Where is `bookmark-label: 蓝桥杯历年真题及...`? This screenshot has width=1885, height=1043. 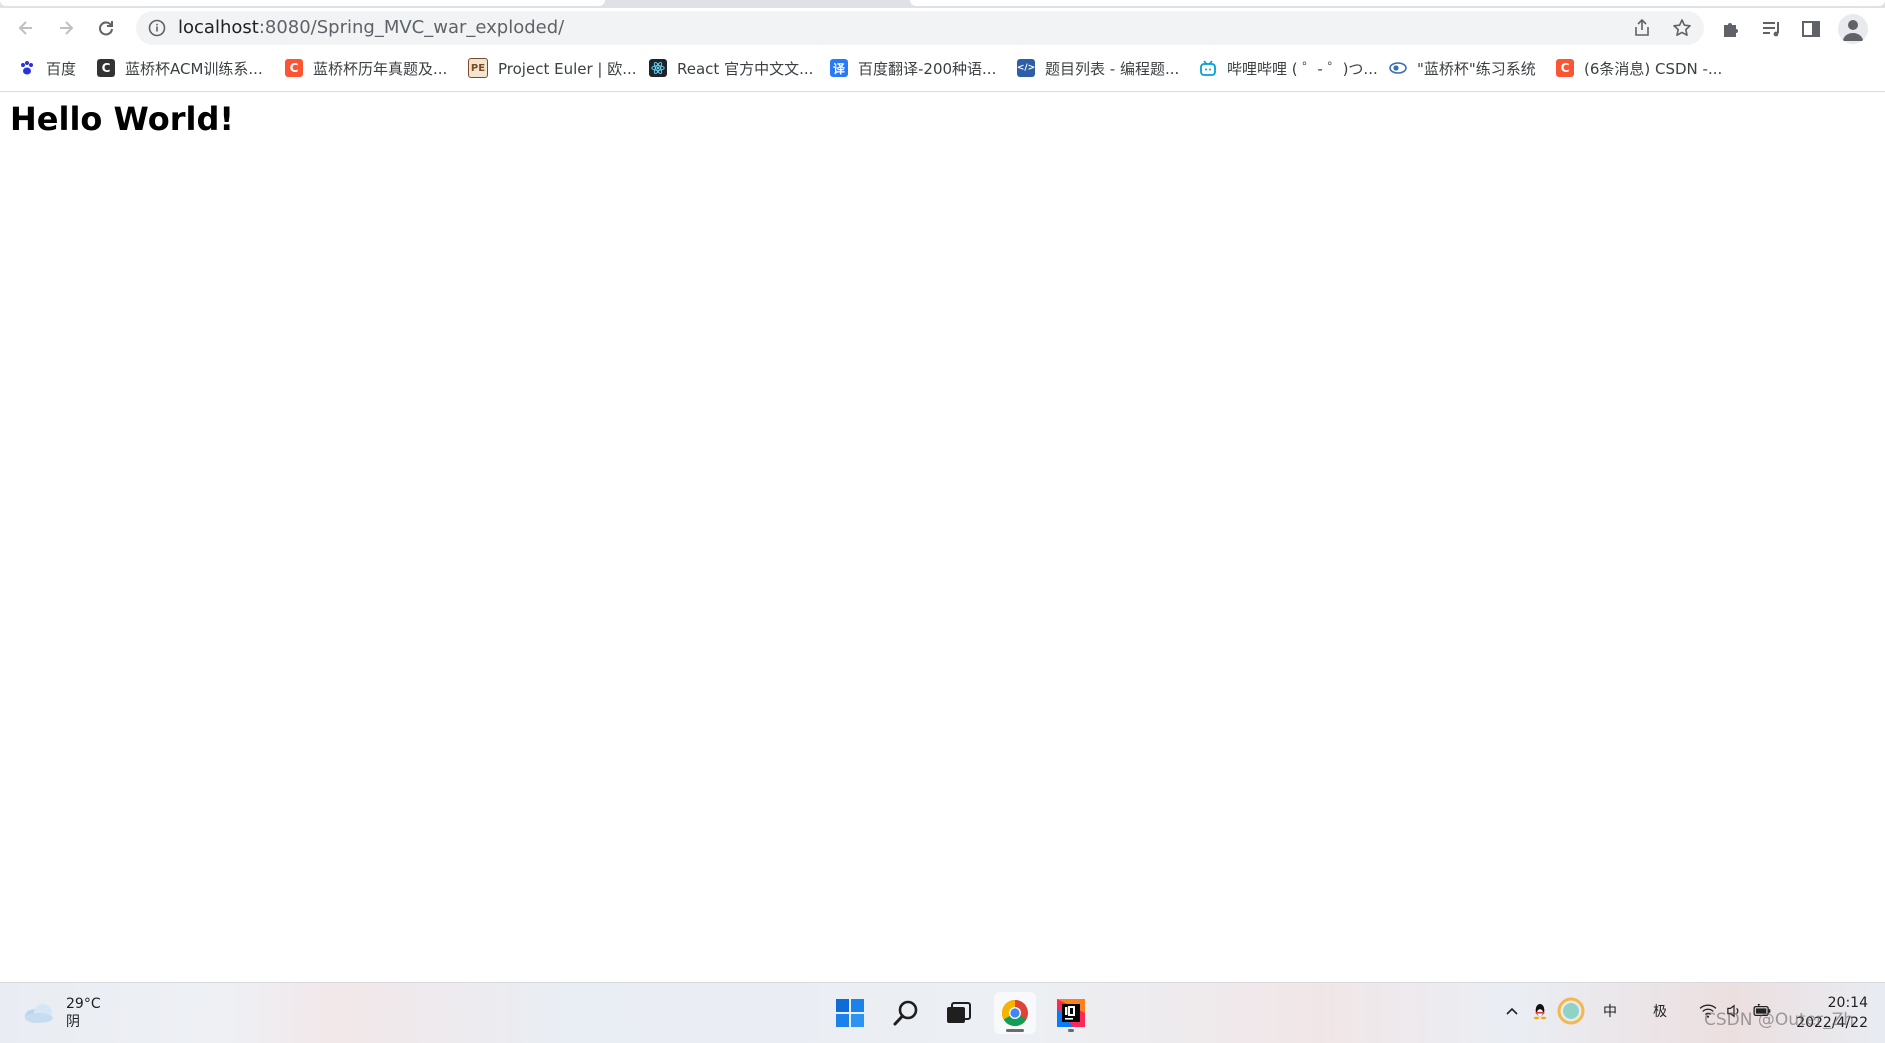
bookmark-label: 蓝桥杯历年真题及... is located at coordinates (380, 68).